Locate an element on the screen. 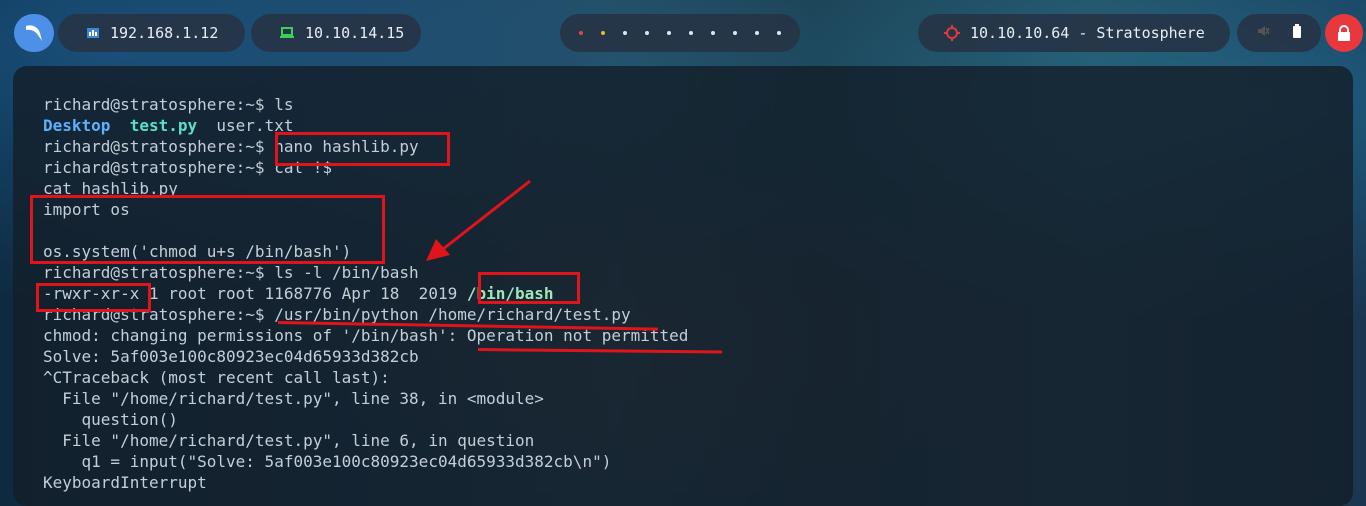 This screenshot has width=1366, height=506. annotation-box-path is located at coordinates (529, 288).